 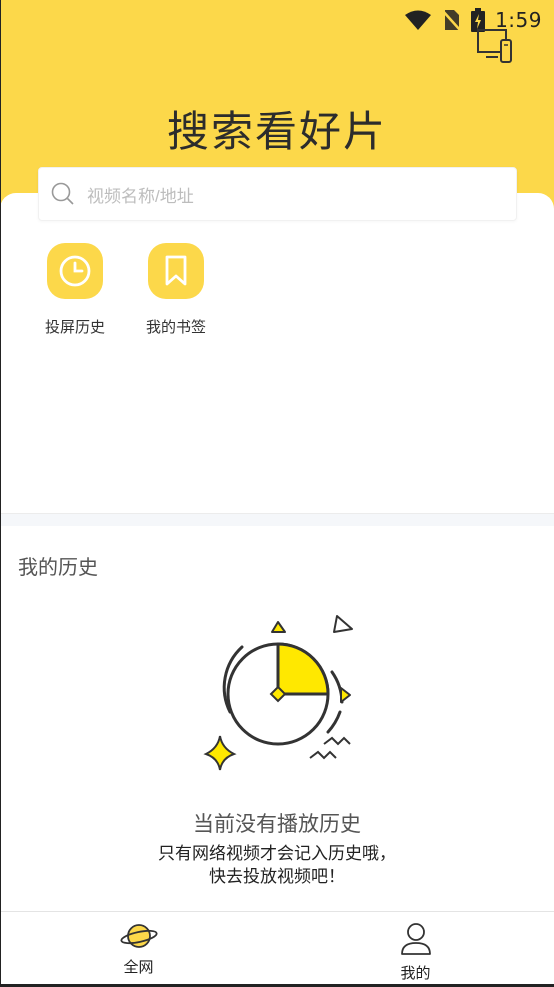 I want to click on page-title: 搜索看好片, so click(x=276, y=131).